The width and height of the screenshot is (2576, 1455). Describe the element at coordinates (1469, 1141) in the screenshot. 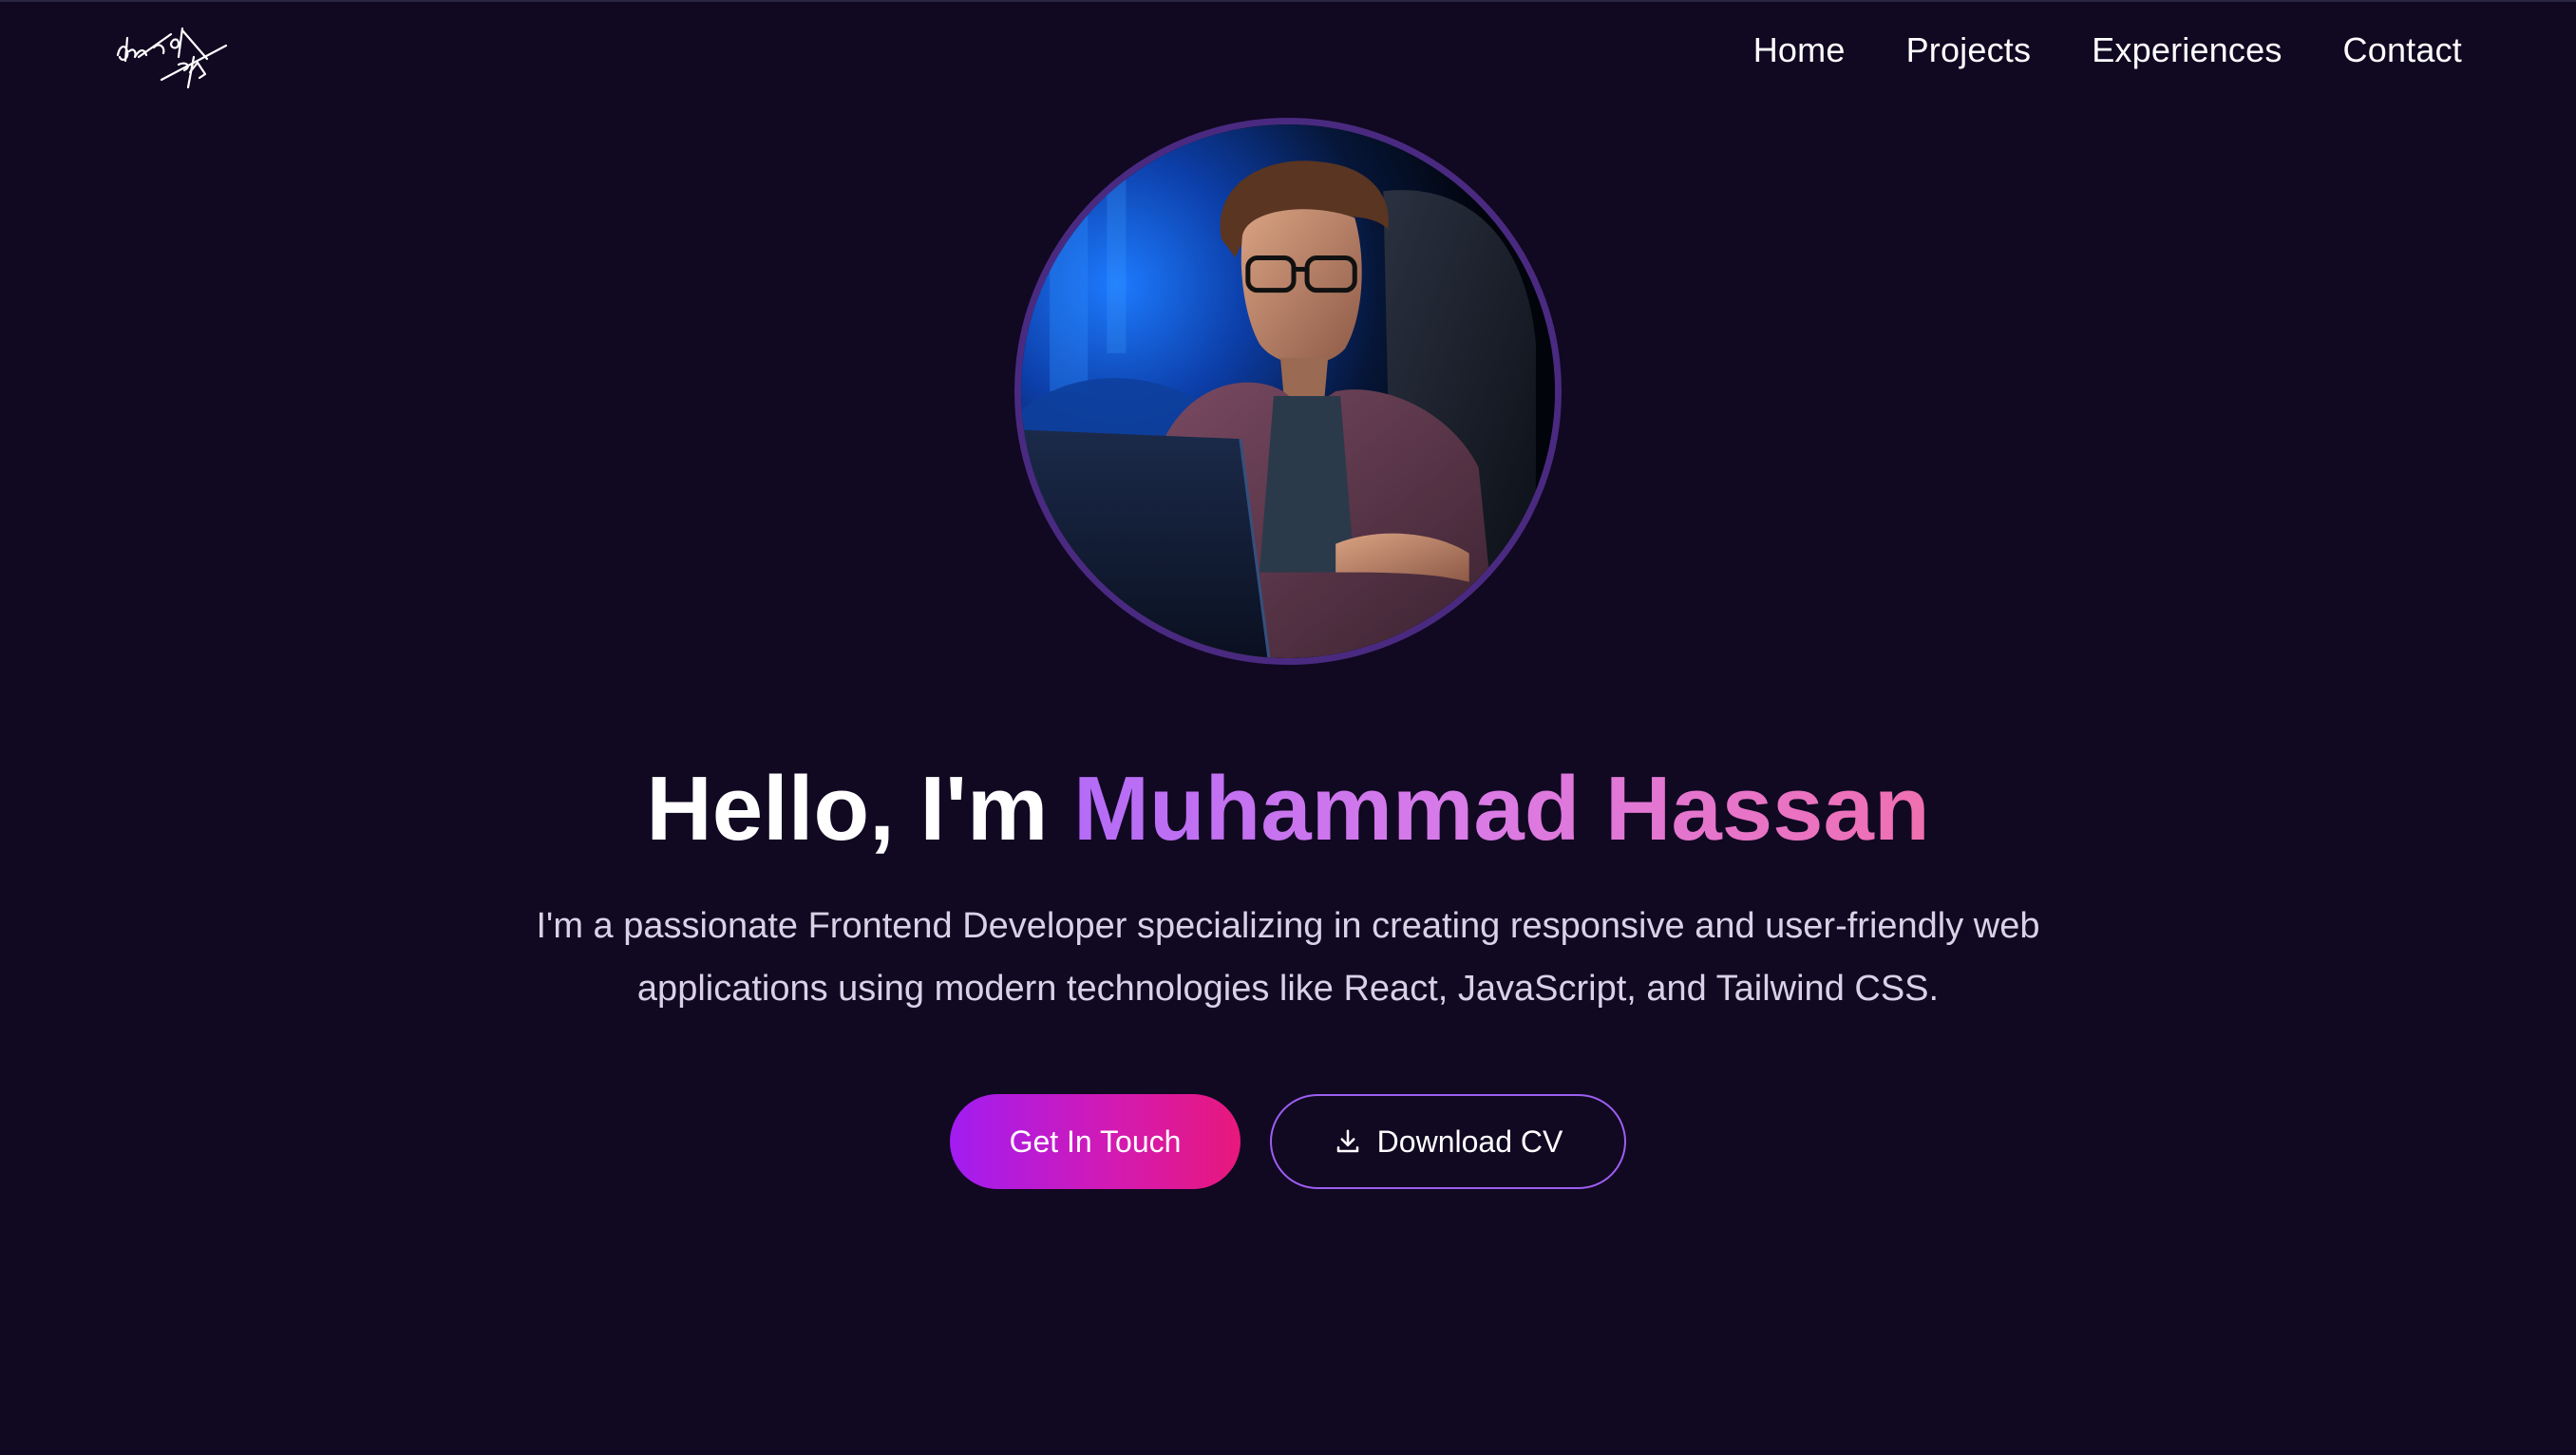

I see `download-cv-label: Download CV` at that location.